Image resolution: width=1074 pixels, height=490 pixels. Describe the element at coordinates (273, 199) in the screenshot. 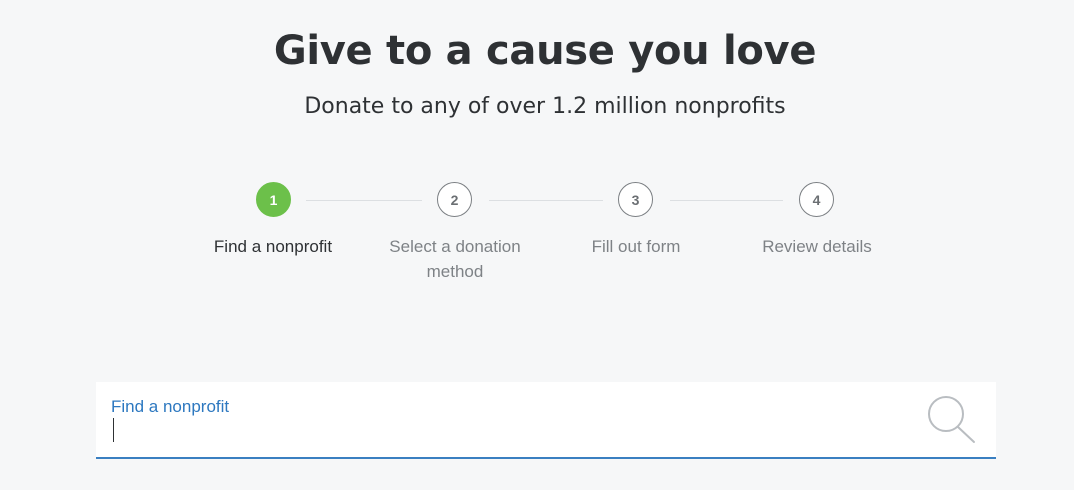

I see `step-1-indicator: 1` at that location.